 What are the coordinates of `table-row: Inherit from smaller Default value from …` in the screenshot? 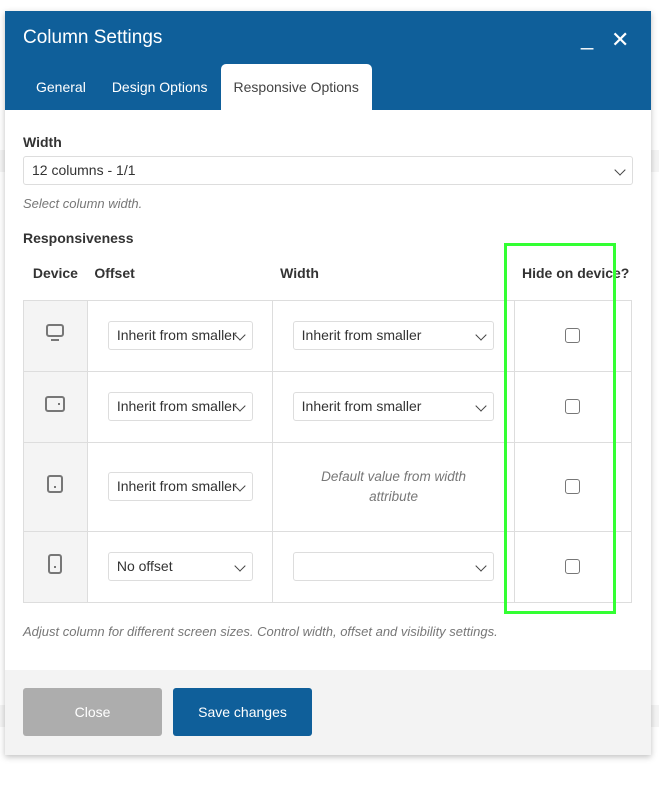 It's located at (327, 486).